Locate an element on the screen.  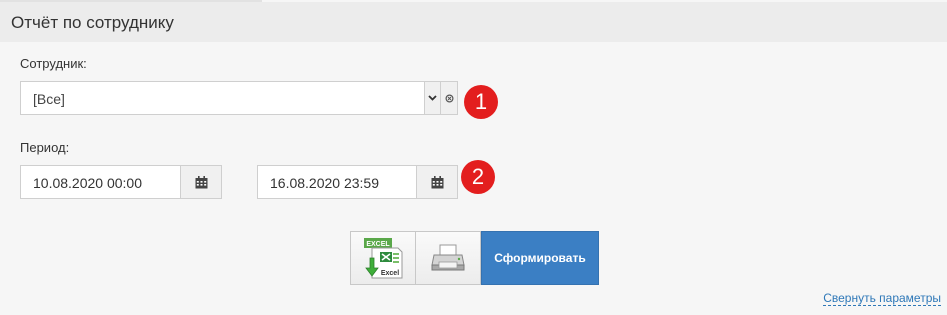
date-to-value: 16.08.2020 23:59 is located at coordinates (324, 183).